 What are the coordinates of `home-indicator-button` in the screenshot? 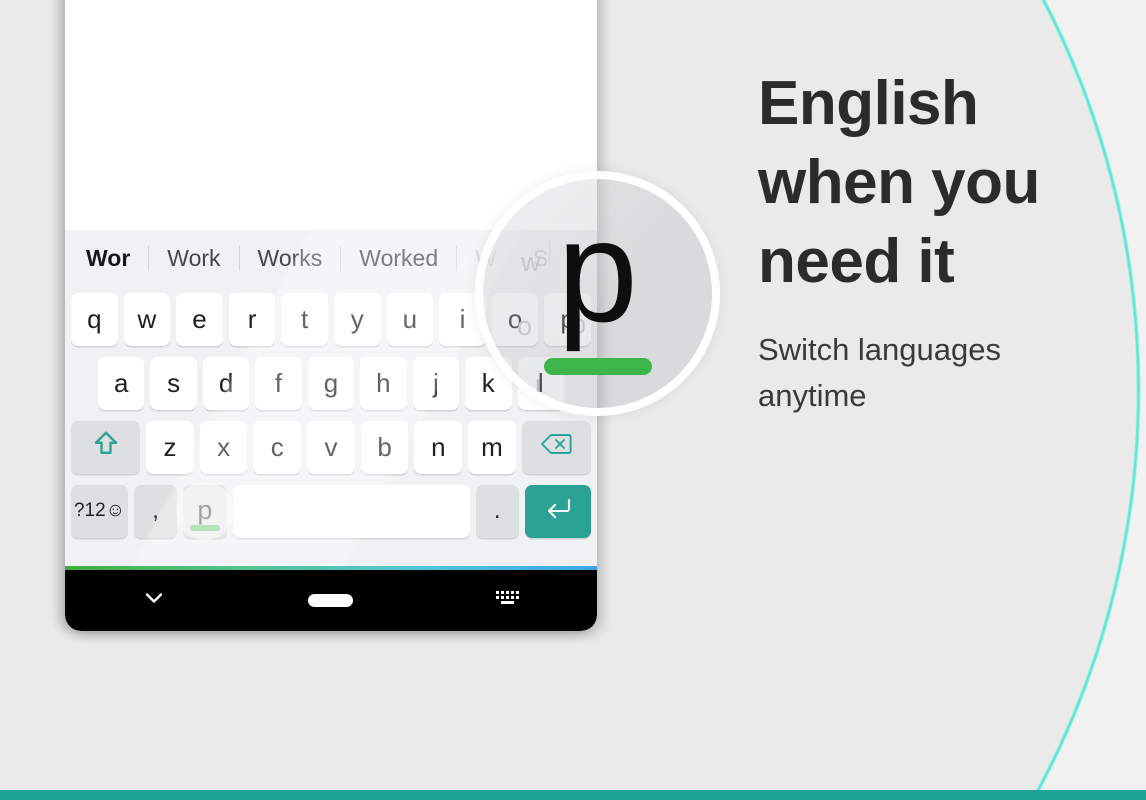 It's located at (331, 601).